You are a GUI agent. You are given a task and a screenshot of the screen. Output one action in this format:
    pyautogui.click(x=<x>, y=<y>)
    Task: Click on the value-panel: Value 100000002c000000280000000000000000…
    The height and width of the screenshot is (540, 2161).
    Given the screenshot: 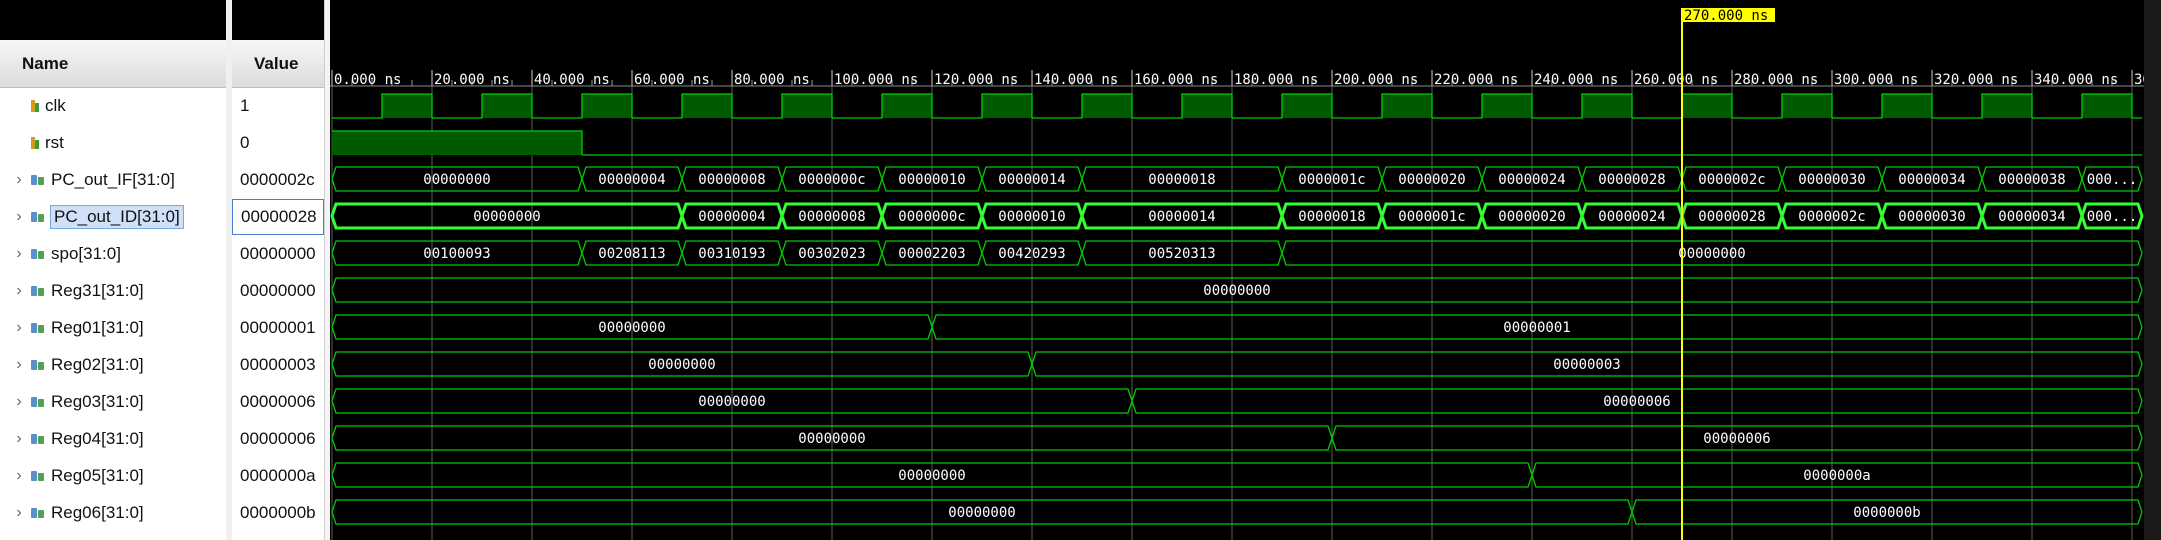 What is the action you would take?
    pyautogui.click(x=278, y=270)
    